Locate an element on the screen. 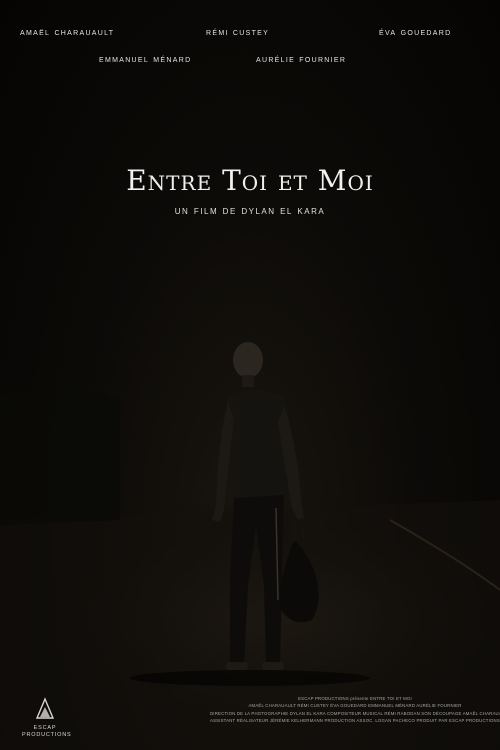 The height and width of the screenshot is (750, 500). escap-productions-logo: ESCAP PRODUCTIONS is located at coordinates (47, 720).